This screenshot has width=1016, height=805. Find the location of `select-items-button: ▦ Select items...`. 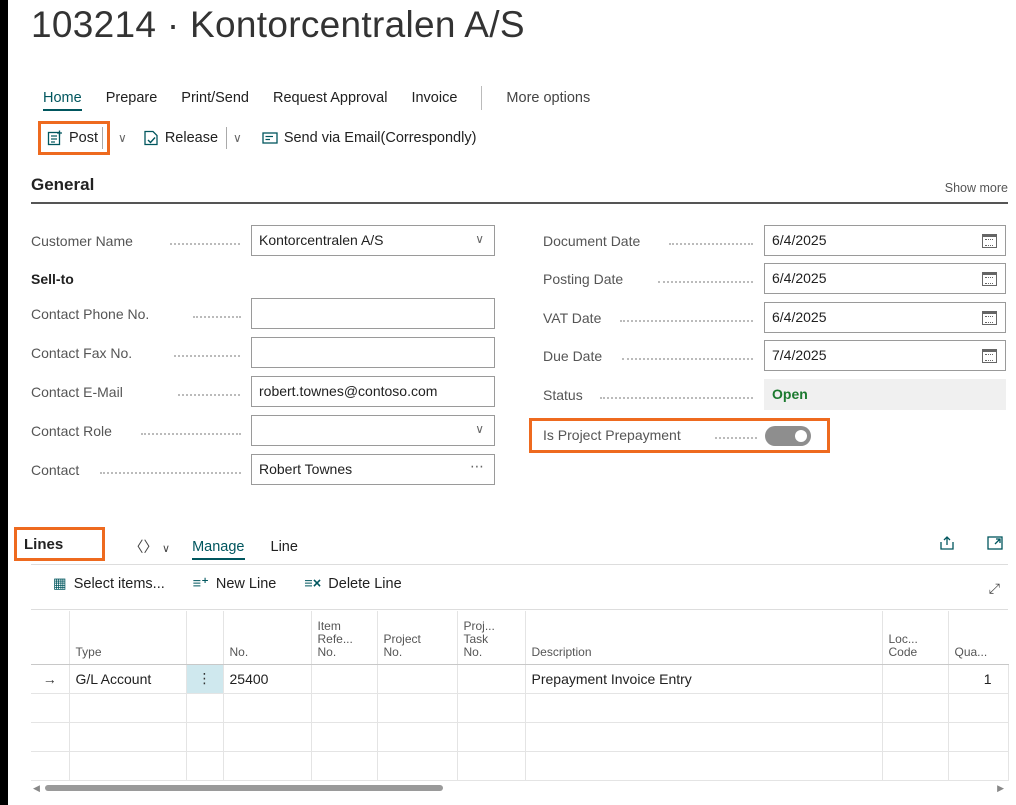

select-items-button: ▦ Select items... is located at coordinates (109, 584).